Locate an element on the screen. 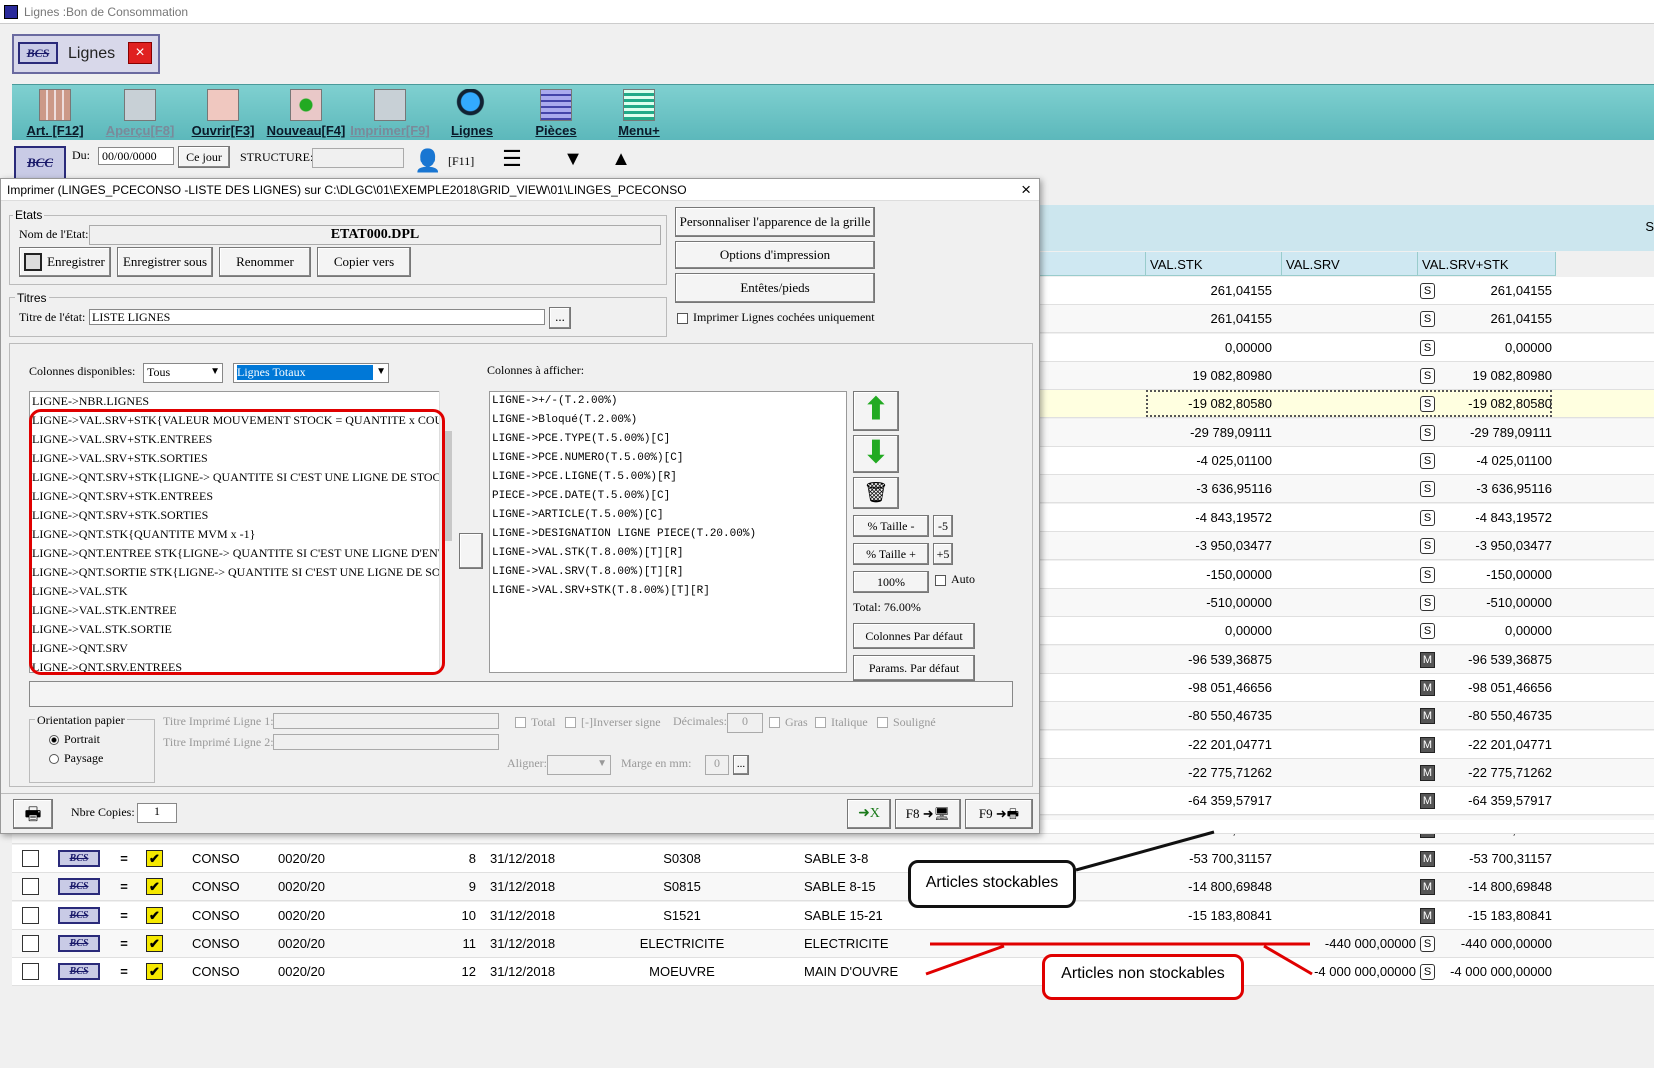 This screenshot has height=1068, width=1654. aligner-select: ▼ is located at coordinates (579, 765).